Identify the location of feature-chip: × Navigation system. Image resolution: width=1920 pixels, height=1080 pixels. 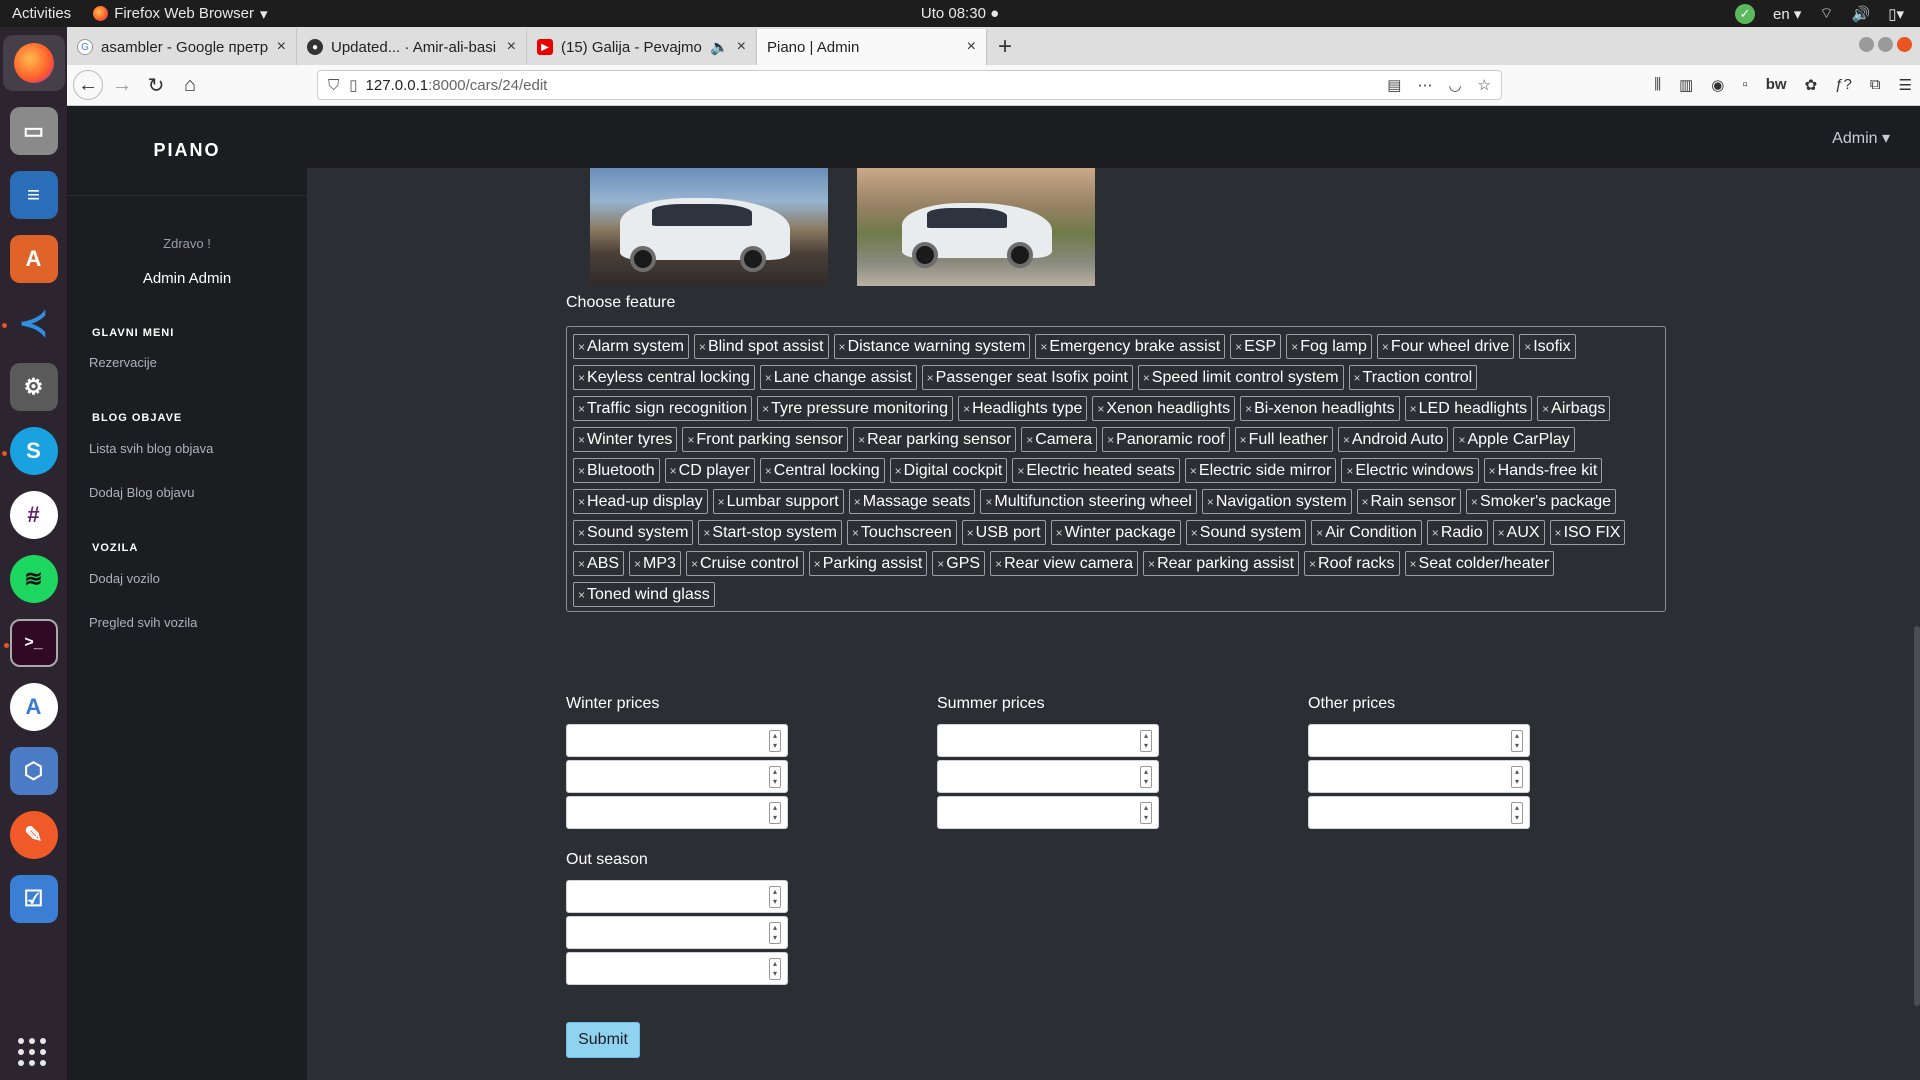
(1276, 501).